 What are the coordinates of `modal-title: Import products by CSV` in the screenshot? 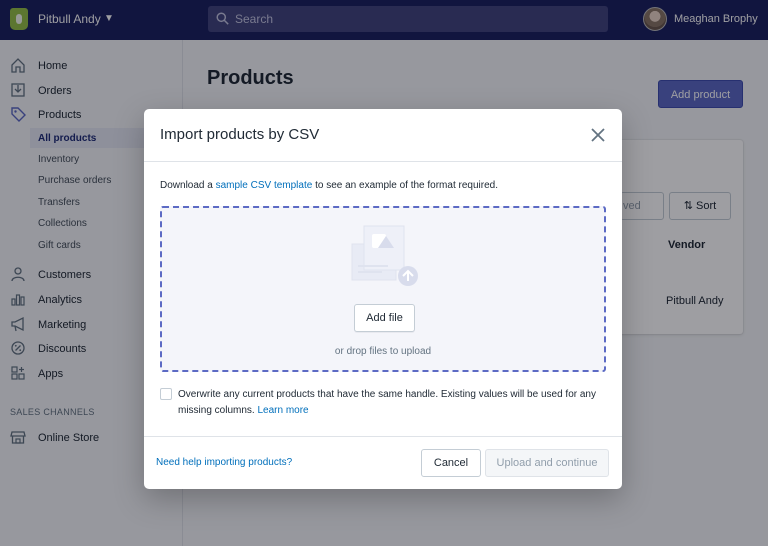 It's located at (240, 134).